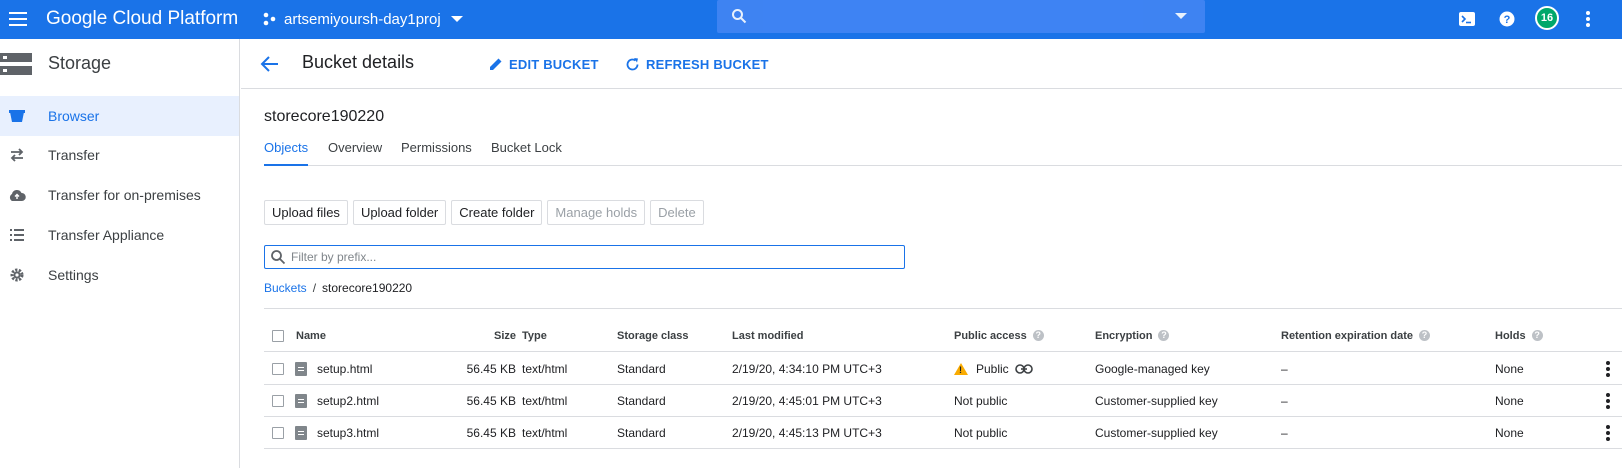  I want to click on upload-files-button: Upload files, so click(306, 212).